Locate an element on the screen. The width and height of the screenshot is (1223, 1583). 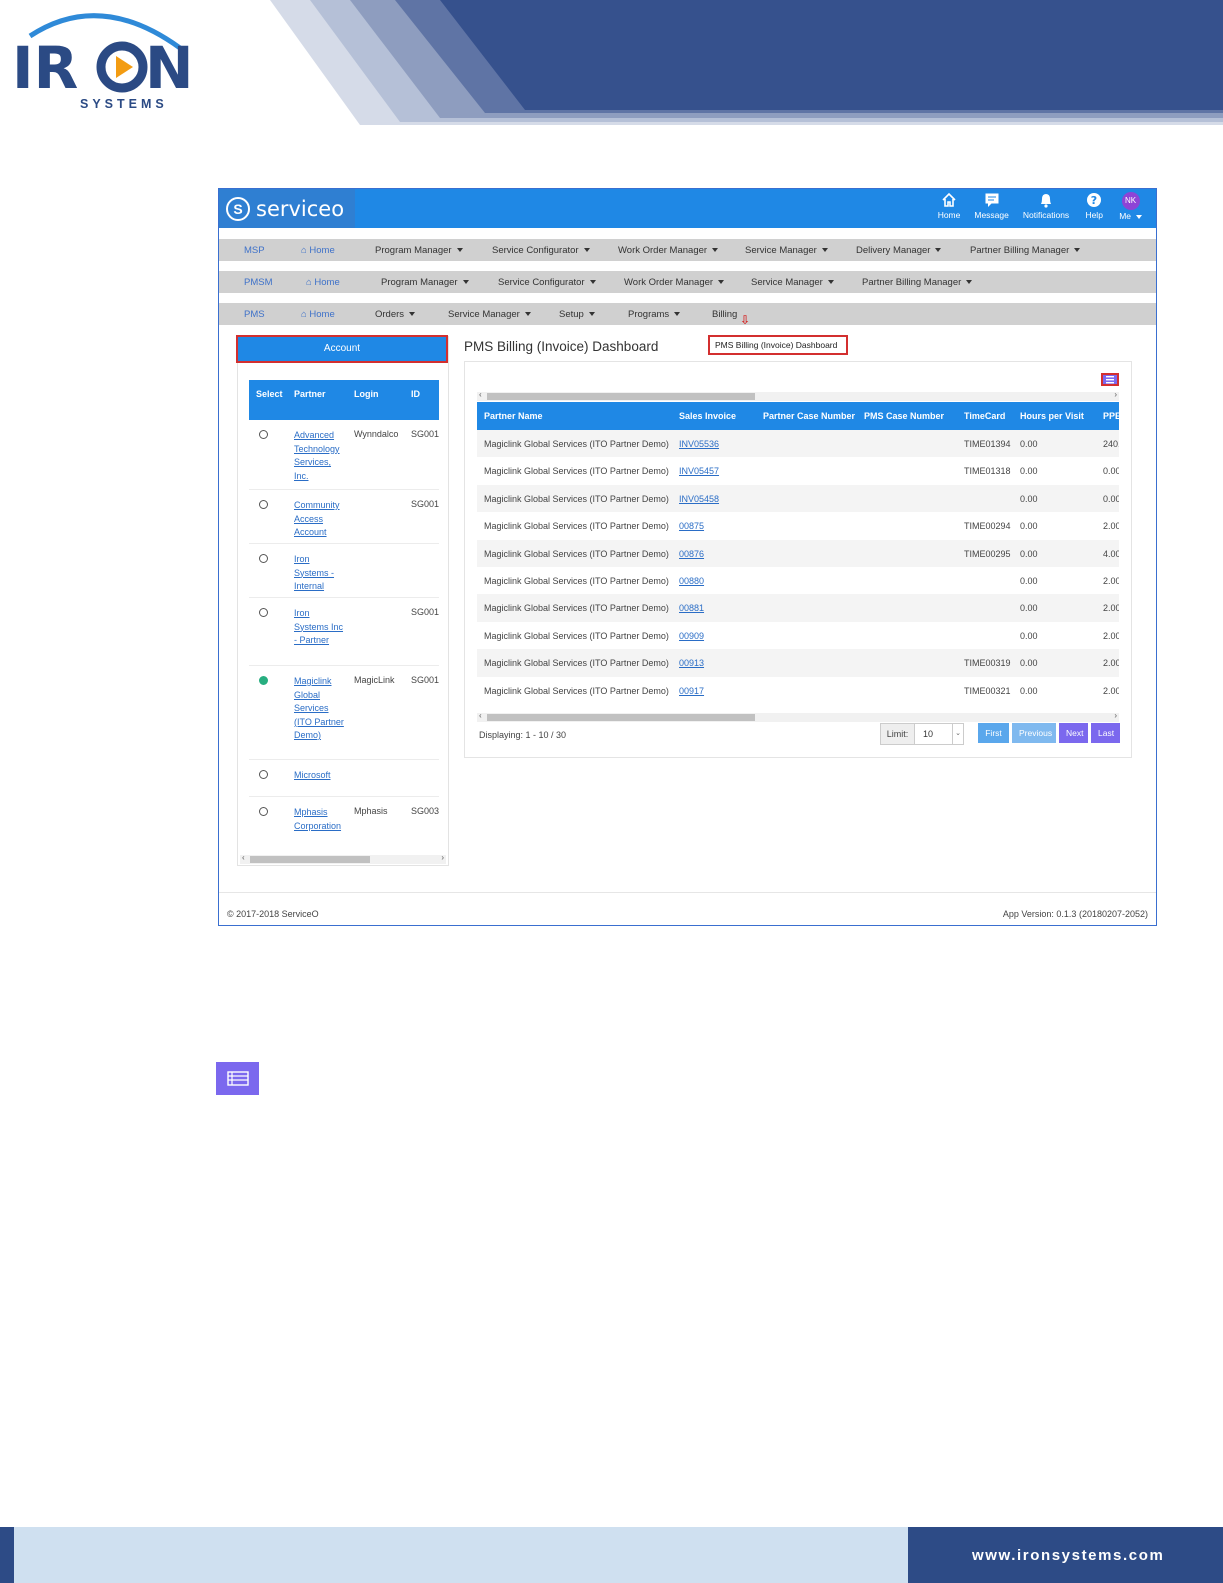
sales-invoice-link: 00917 is located at coordinates (691, 691).